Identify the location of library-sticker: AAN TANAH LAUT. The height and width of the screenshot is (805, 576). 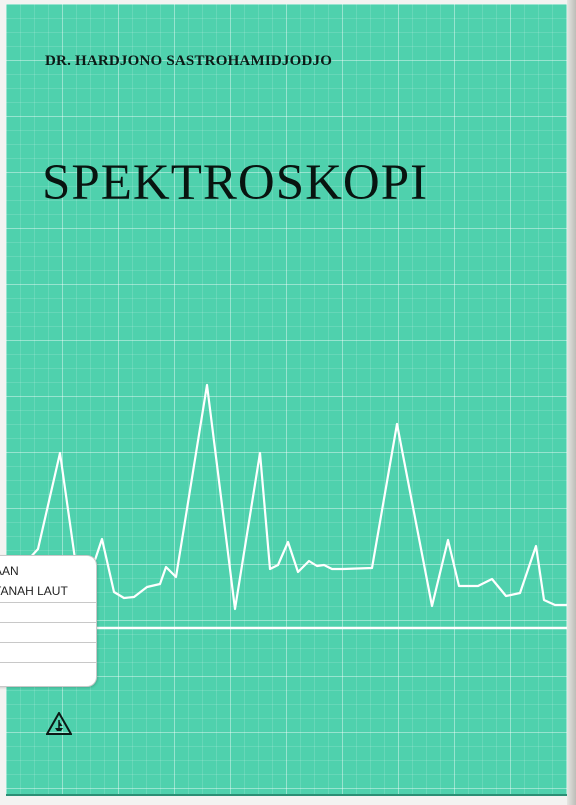
(48, 621).